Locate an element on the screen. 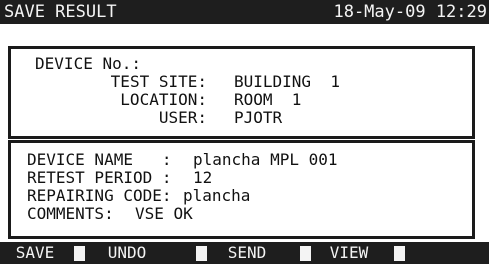 This screenshot has width=489, height=264. user-field: PJOTR is located at coordinates (258, 118).